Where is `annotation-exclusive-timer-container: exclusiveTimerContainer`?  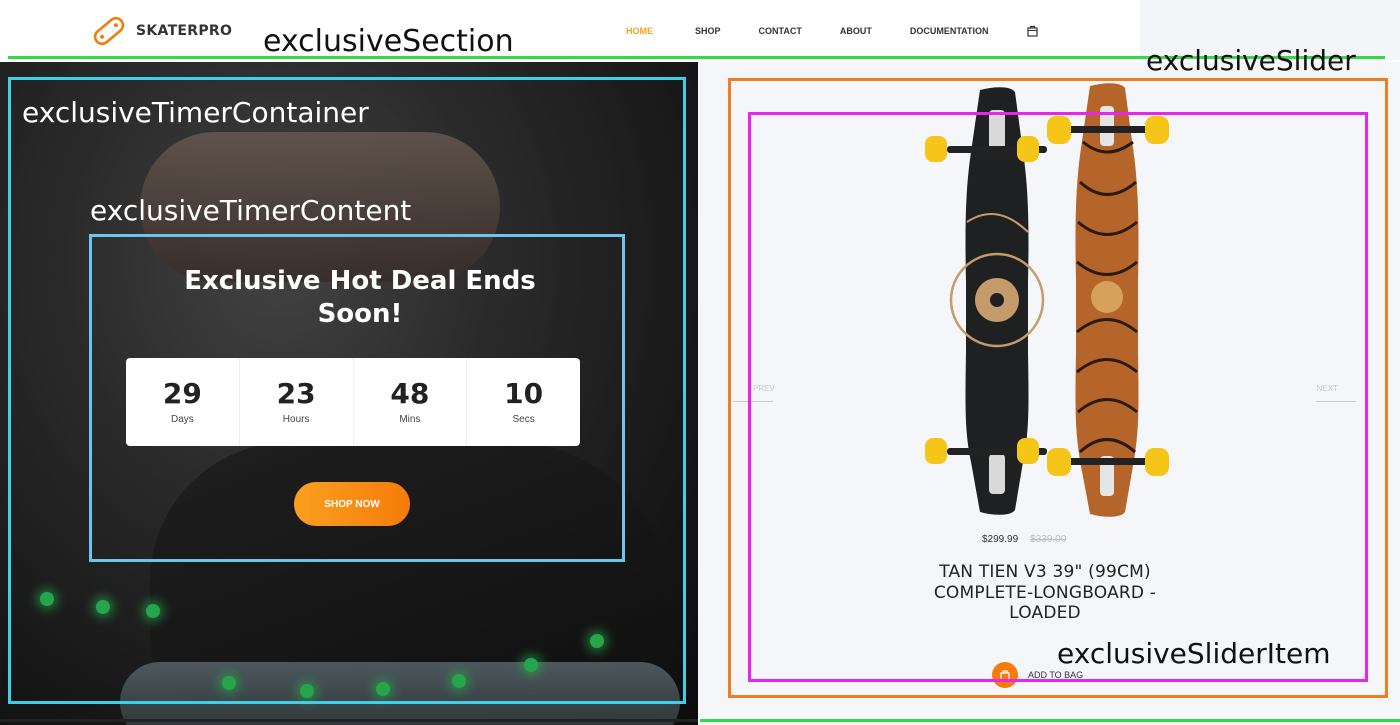
annotation-exclusive-timer-container: exclusiveTimerContainer is located at coordinates (195, 112).